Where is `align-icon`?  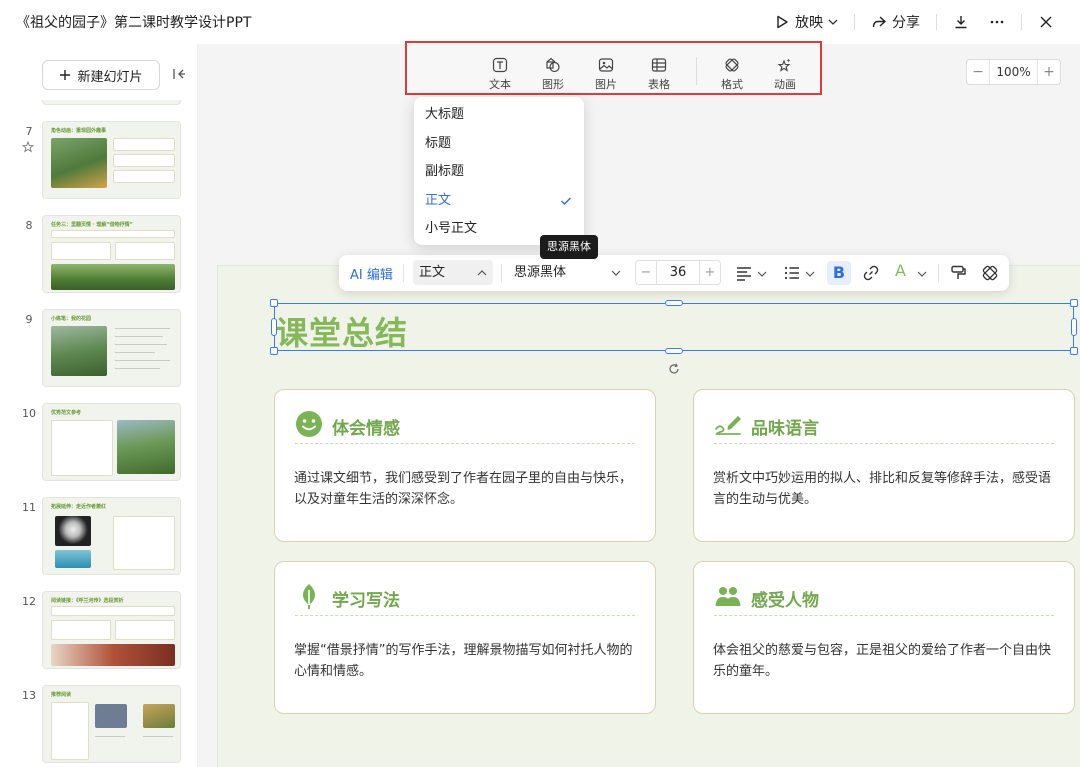 align-icon is located at coordinates (744, 273).